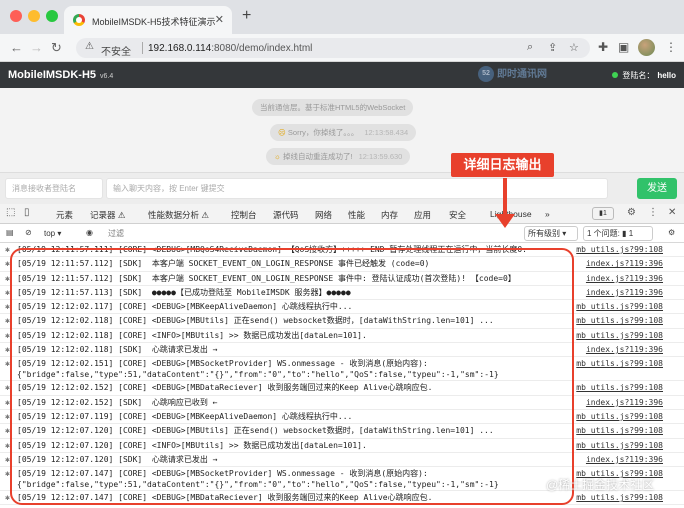 This screenshot has width=684, height=508. Describe the element at coordinates (342, 17) in the screenshot. I see `tab-bar: MobileIMSDK-H5技术特征演示 ✕ +` at that location.